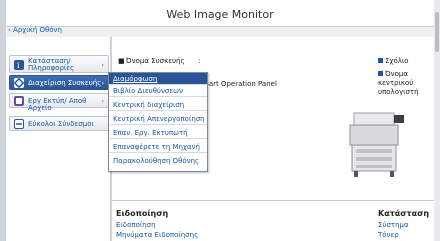 The image size is (440, 241). I want to click on sidebar-item-device-management: Διαχείριση Συσκευής ›, so click(59, 82).